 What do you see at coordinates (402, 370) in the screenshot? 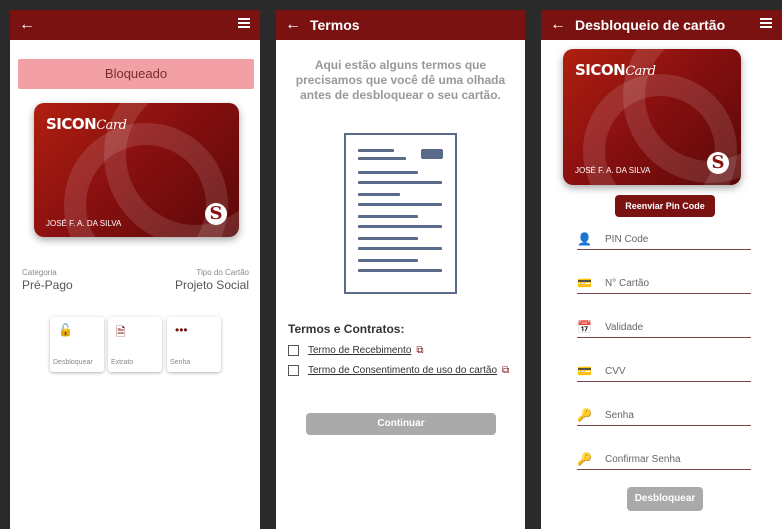
I see `term-link: Termo de Consentimento de uso do cartão` at bounding box center [402, 370].